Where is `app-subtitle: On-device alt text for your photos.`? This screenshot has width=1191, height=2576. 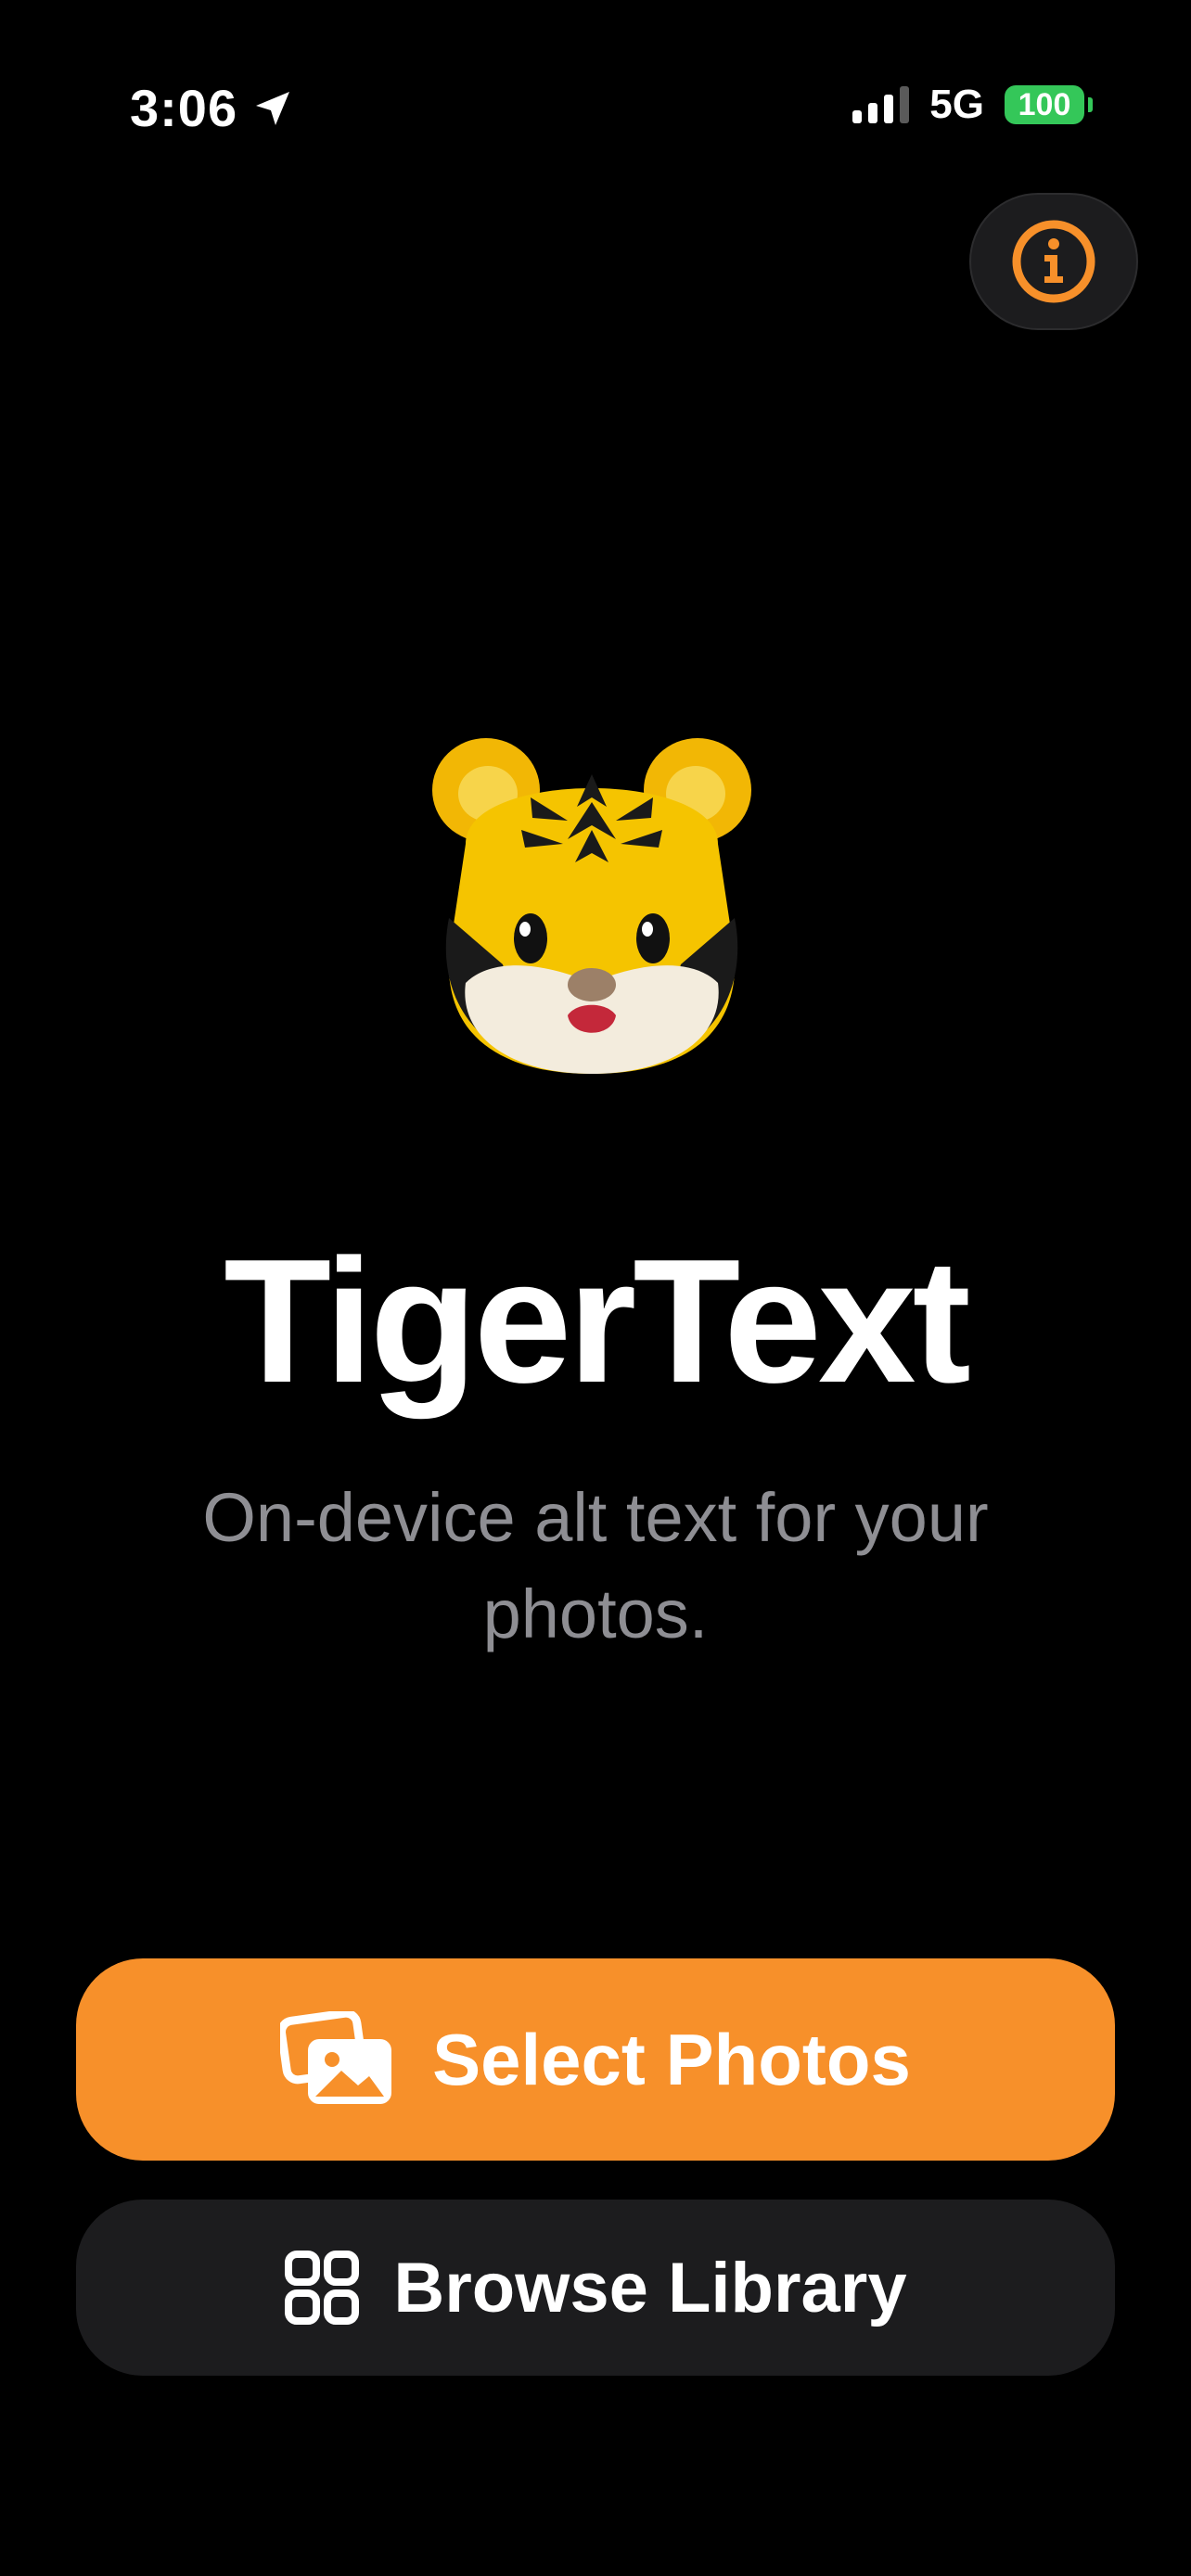 app-subtitle: On-device alt text for your photos. is located at coordinates (595, 1565).